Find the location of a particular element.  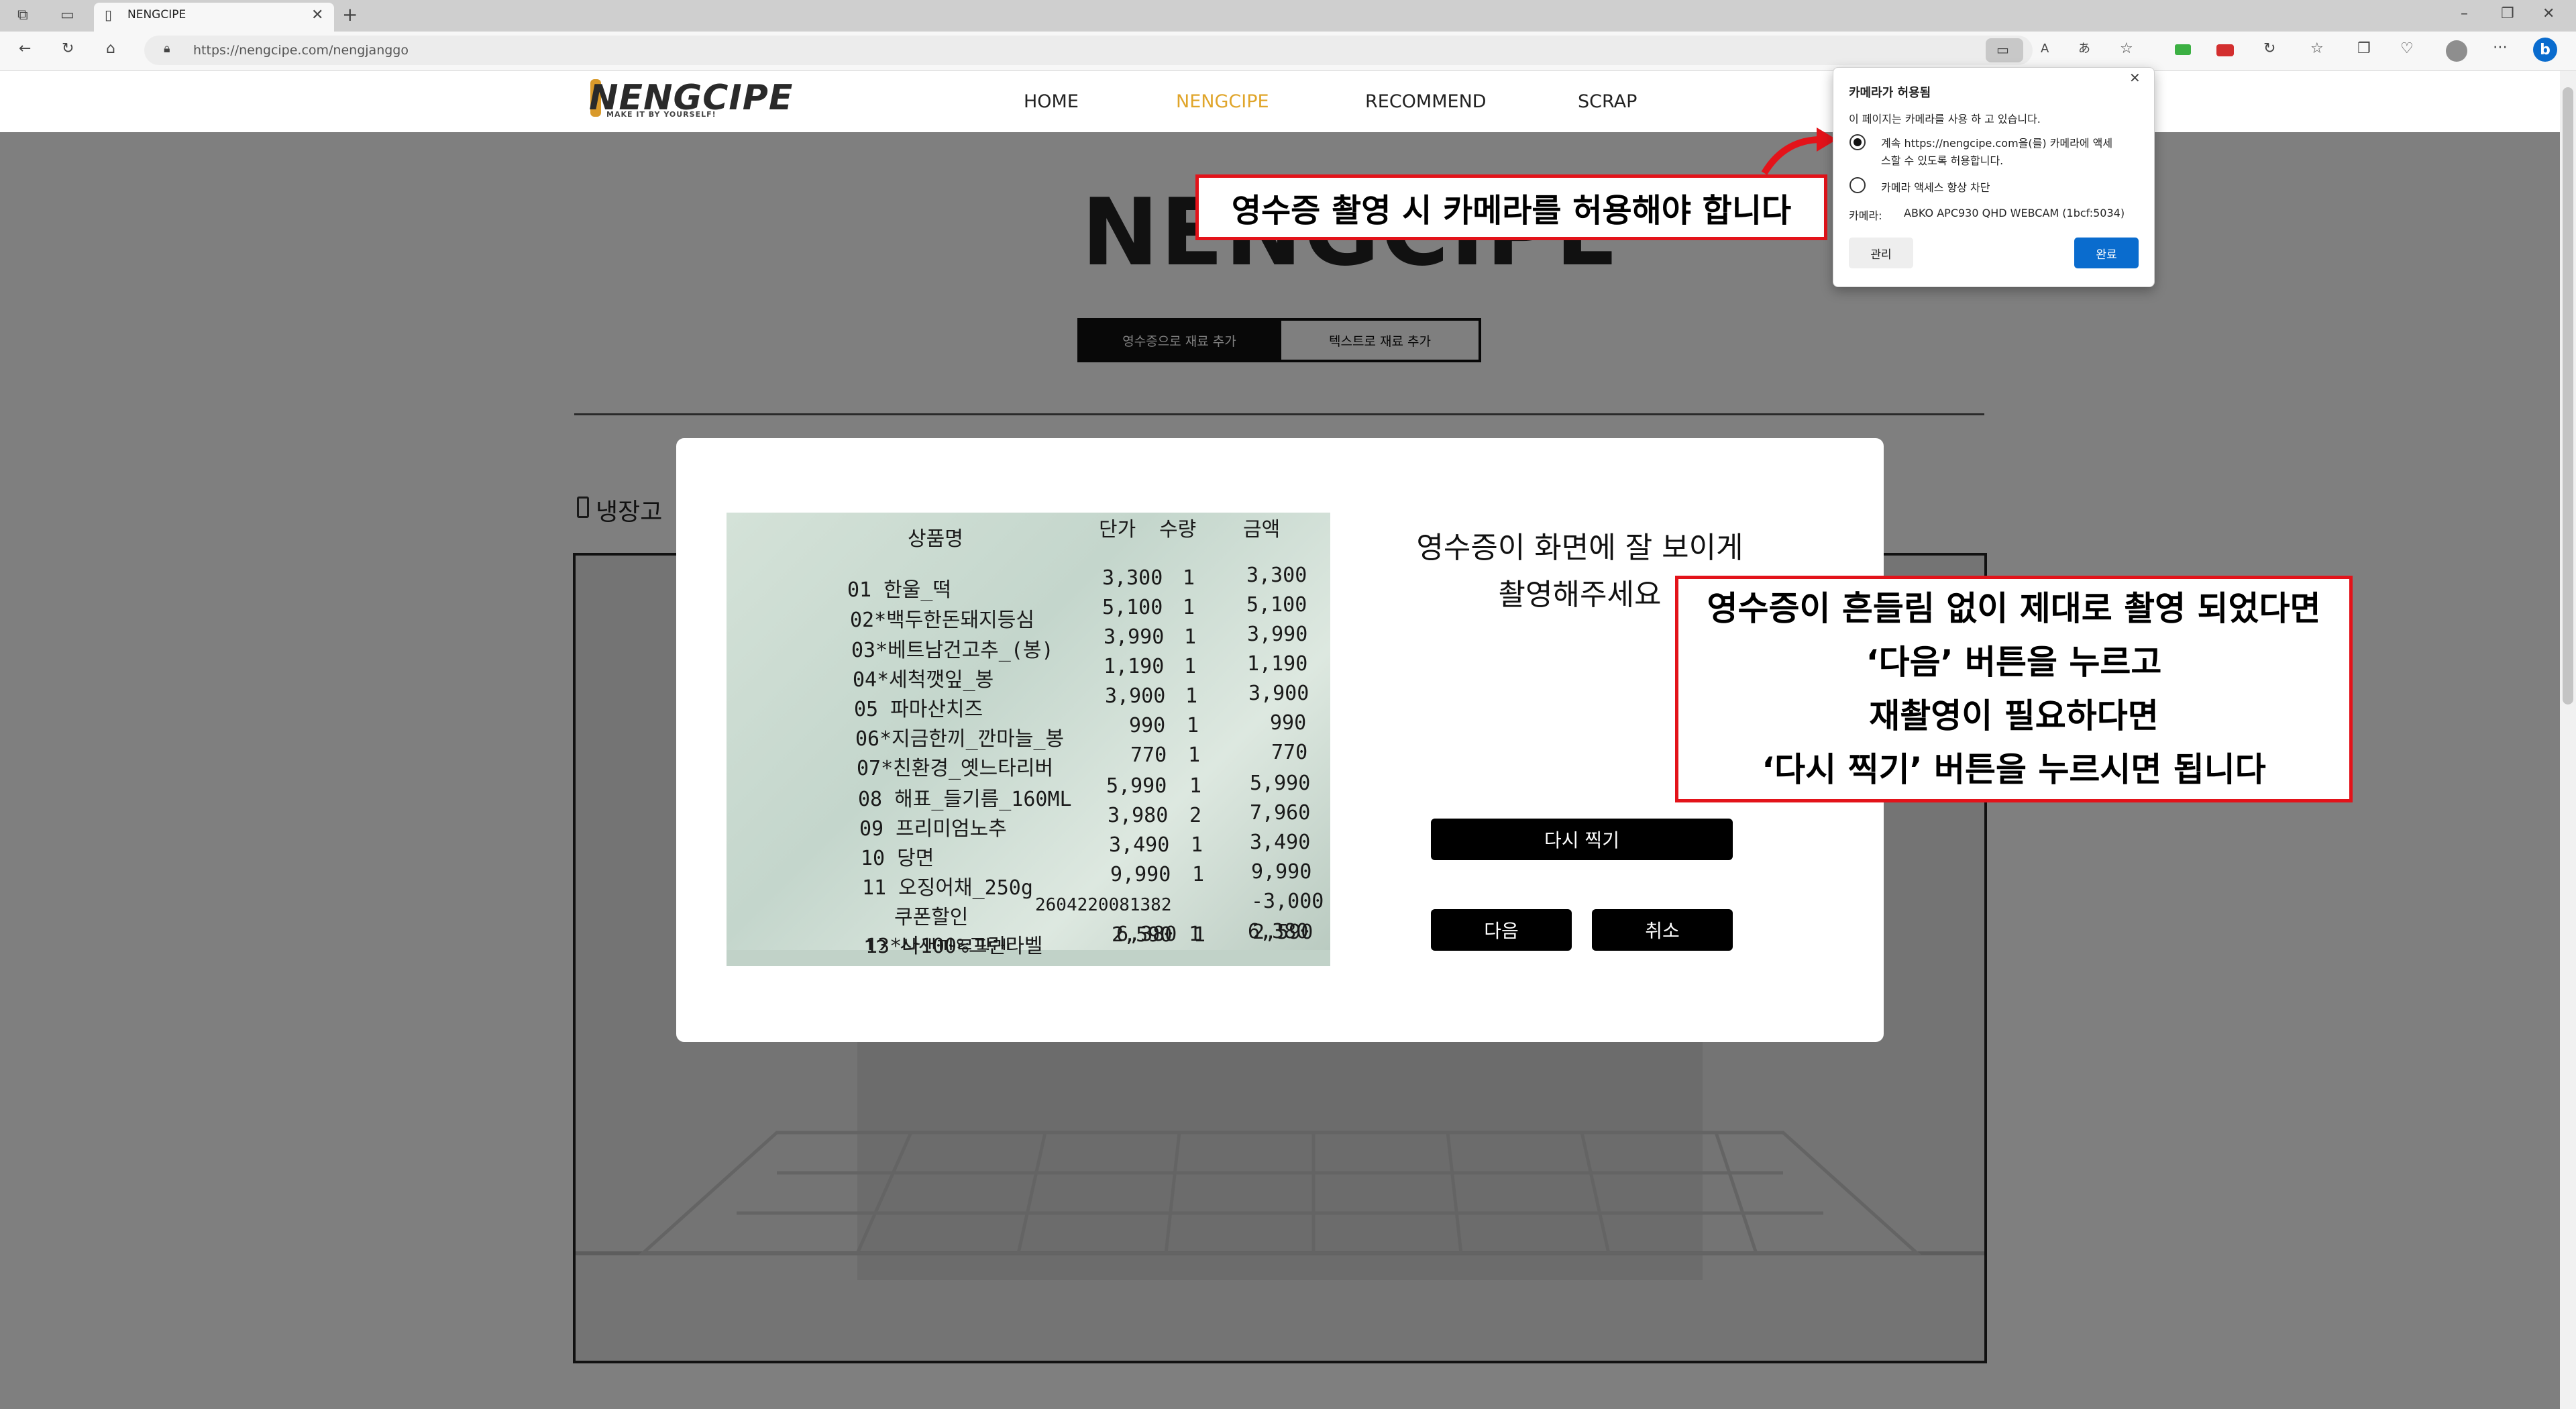

receipt-row-price: 3,980 is located at coordinates (1138, 815).